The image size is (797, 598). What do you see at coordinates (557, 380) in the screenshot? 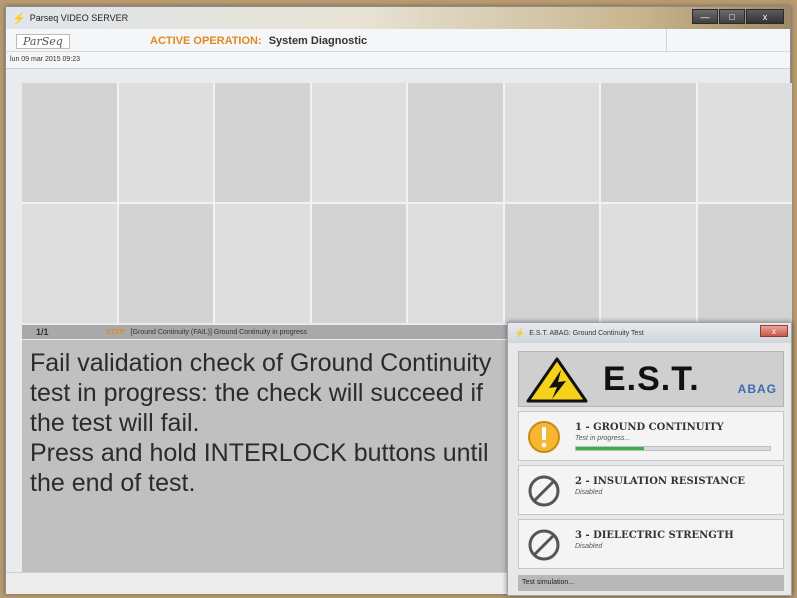
I see `high-voltage-warning-icon` at bounding box center [557, 380].